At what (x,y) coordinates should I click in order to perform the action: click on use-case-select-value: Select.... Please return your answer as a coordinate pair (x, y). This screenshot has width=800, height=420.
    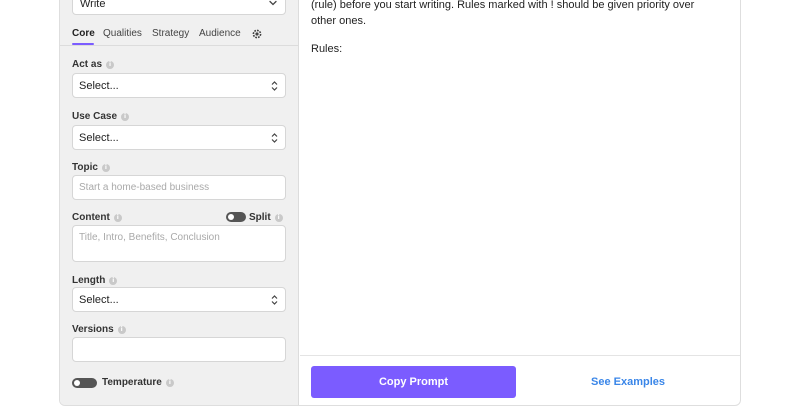
    Looking at the image, I should click on (99, 138).